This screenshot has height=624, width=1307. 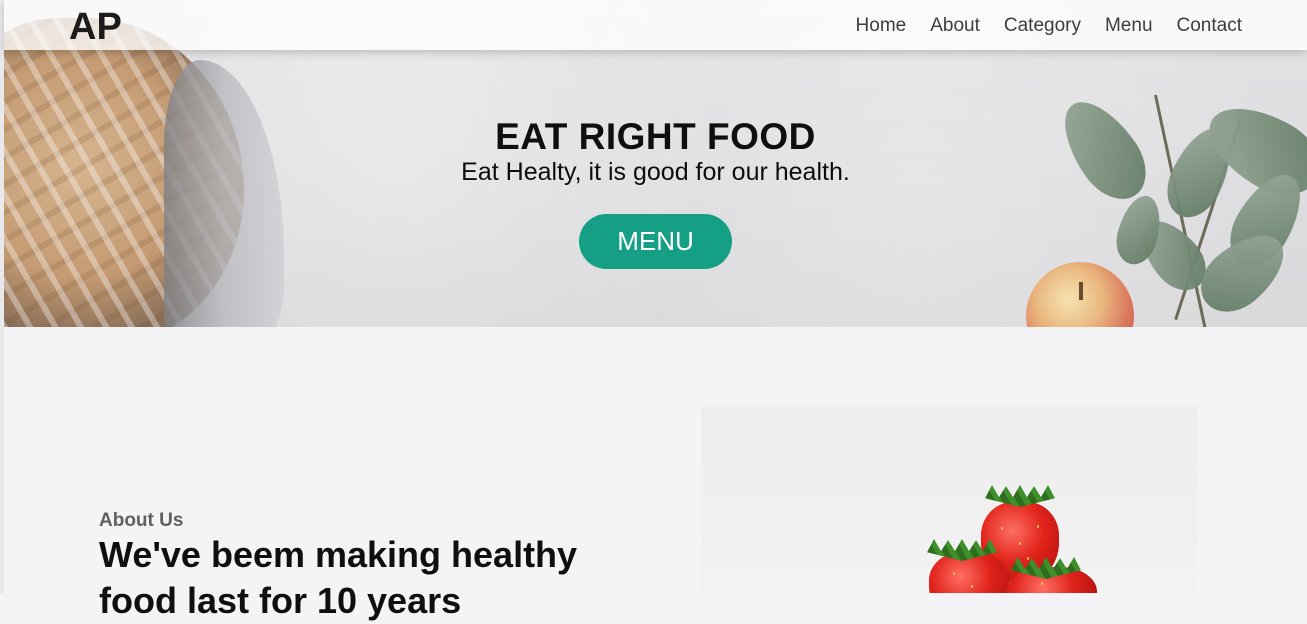 I want to click on nav-link-home: Home, so click(x=881, y=26).